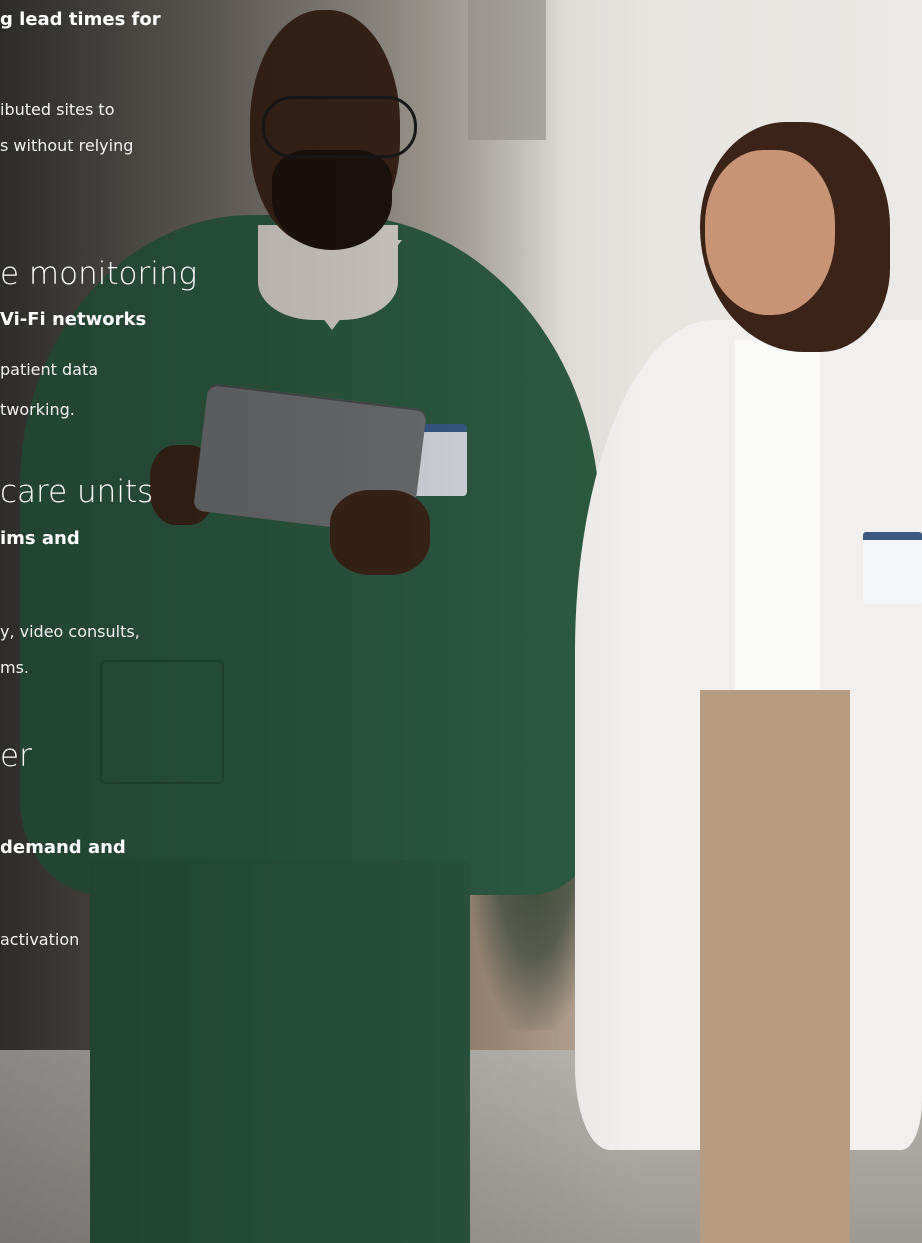 Image resolution: width=922 pixels, height=1243 pixels. I want to click on section-subheading: ims and, so click(40, 538).